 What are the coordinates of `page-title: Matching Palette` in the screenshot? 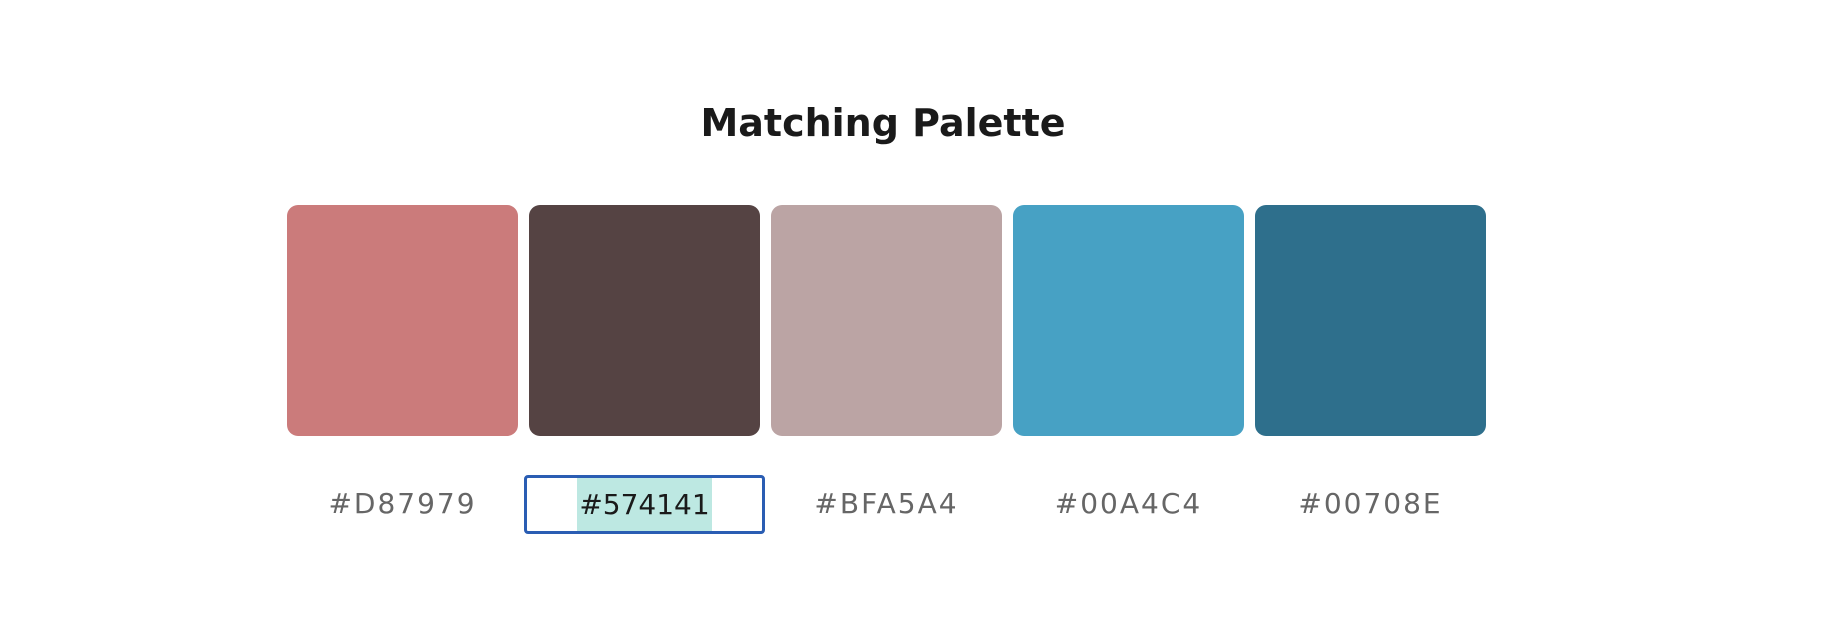 It's located at (883, 123).